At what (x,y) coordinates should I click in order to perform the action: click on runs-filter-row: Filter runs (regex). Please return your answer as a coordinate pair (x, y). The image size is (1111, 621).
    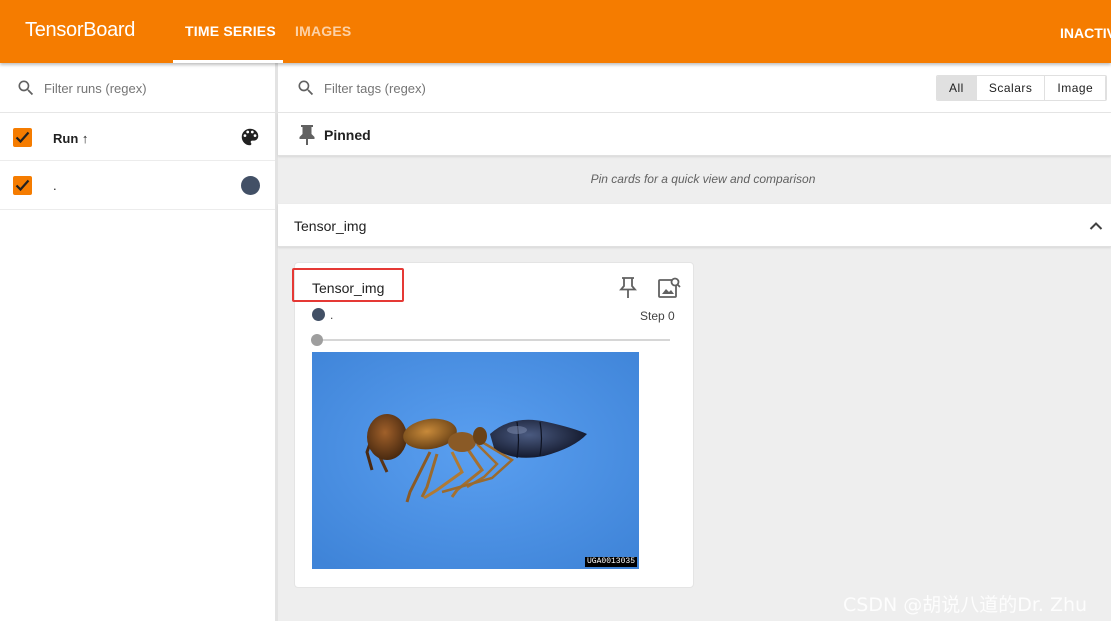
    Looking at the image, I should click on (137, 88).